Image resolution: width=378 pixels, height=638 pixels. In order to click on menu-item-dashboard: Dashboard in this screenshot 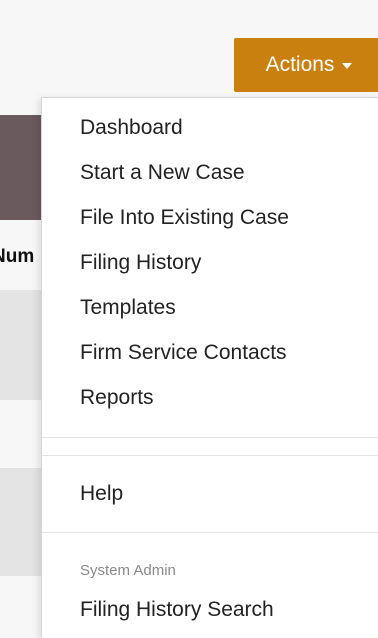, I will do `click(131, 128)`.